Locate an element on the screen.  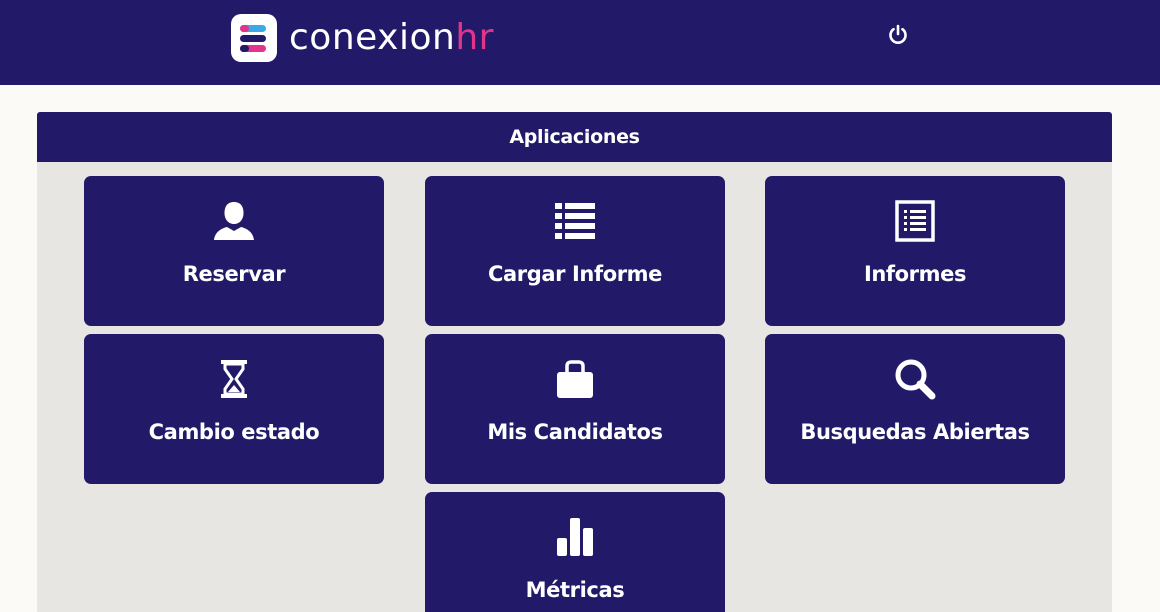
app-tile-cargar-informe: Cargar Informe is located at coordinates (575, 251).